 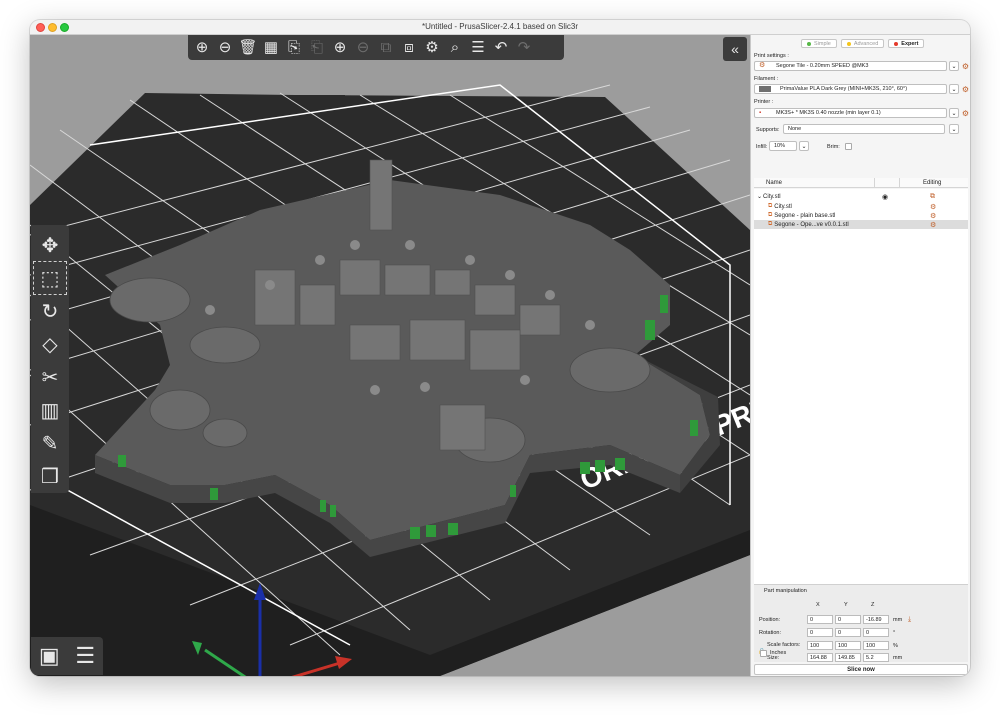 I want to click on search-button: ⌕, so click(x=455, y=48).